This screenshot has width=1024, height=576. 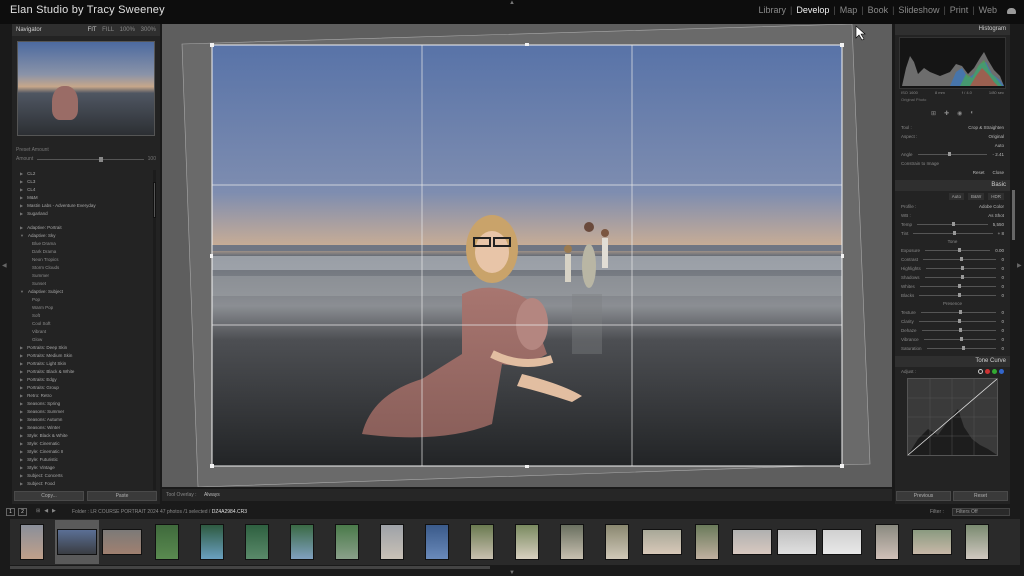 I want to click on curve-red-icon, so click(x=987, y=371).